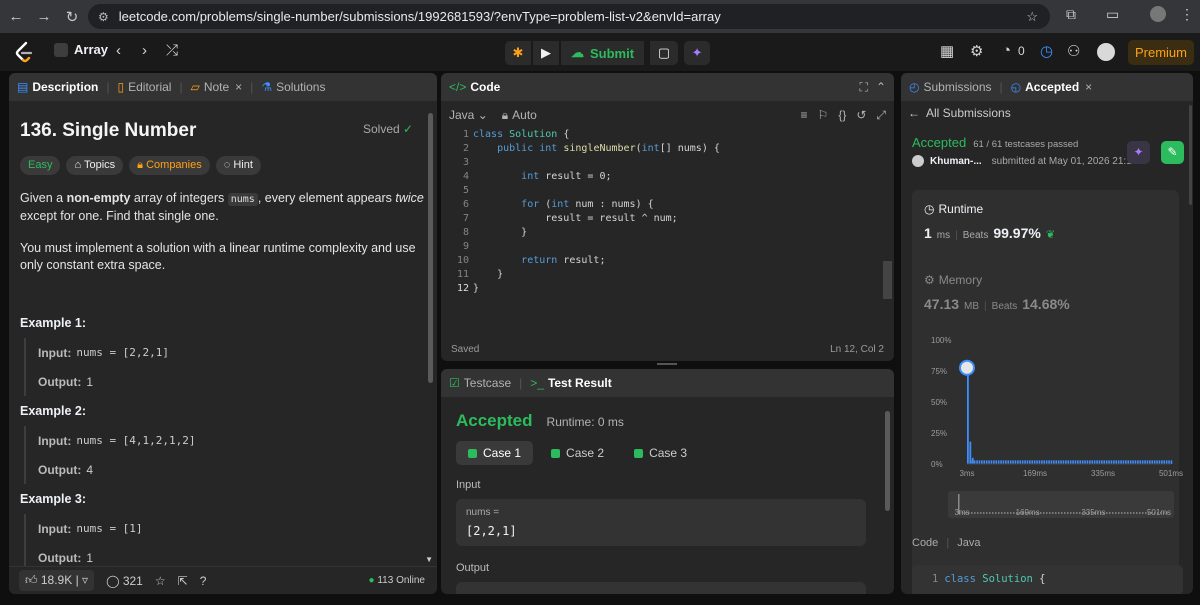 This screenshot has height=605, width=1200. Describe the element at coordinates (24, 52) in the screenshot. I see `leetcode-logo-icon` at that location.